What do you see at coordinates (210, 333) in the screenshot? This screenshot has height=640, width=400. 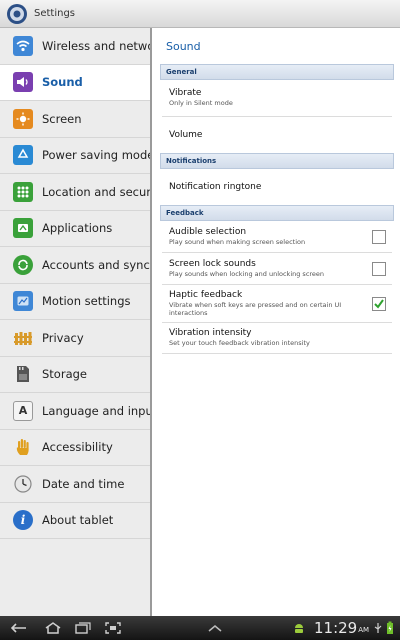 I see `setting-title: Vibration intensity` at bounding box center [210, 333].